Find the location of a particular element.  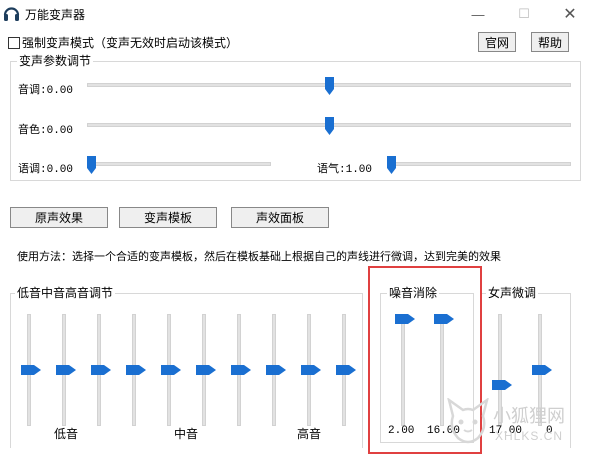

voice-template-button: 变声模板 is located at coordinates (168, 217).